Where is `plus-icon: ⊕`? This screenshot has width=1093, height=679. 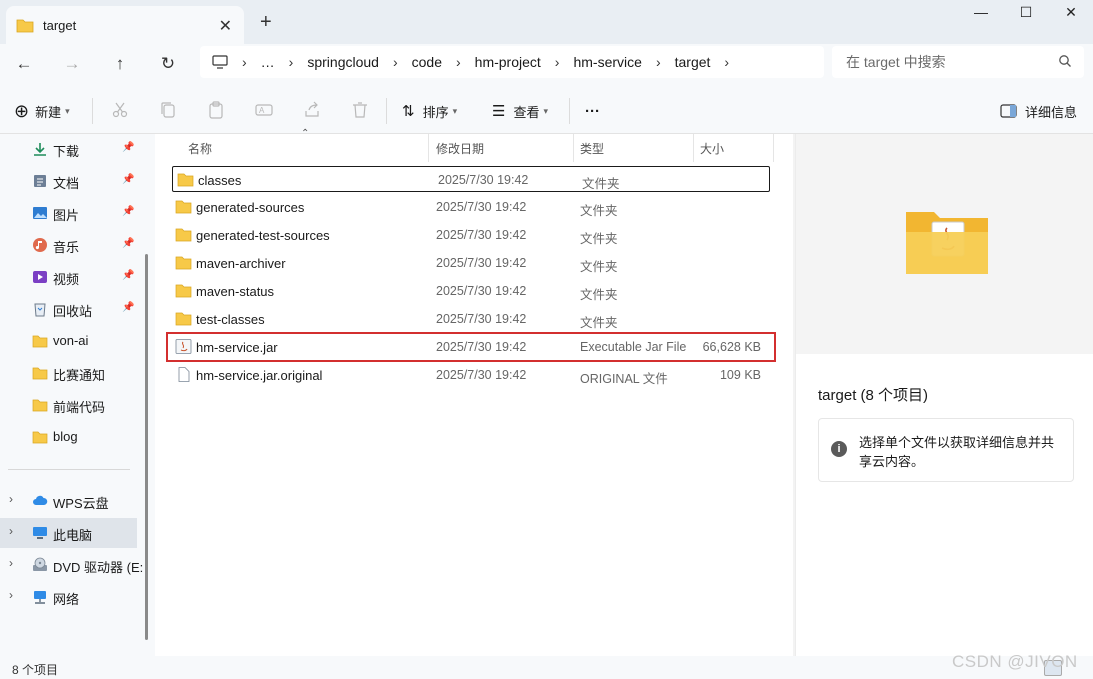
plus-icon: ⊕ is located at coordinates (22, 111).